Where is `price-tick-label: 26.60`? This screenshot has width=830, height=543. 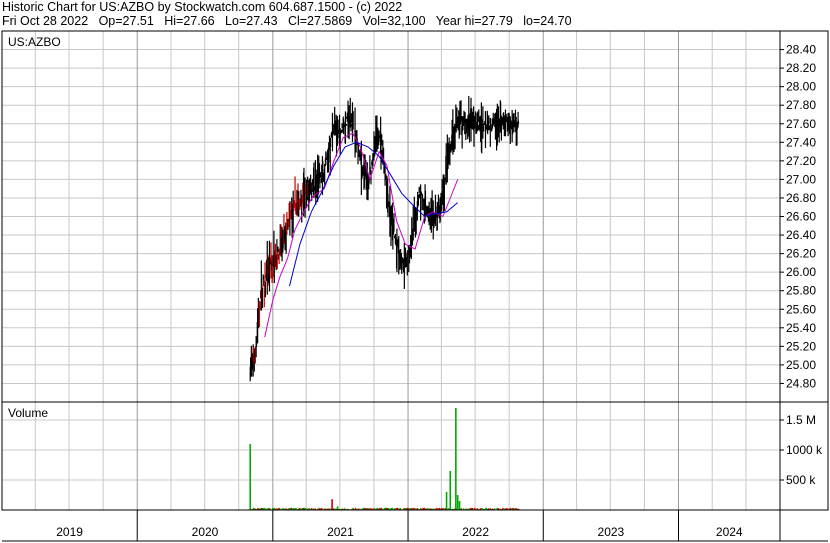
price-tick-label: 26.60 is located at coordinates (801, 217).